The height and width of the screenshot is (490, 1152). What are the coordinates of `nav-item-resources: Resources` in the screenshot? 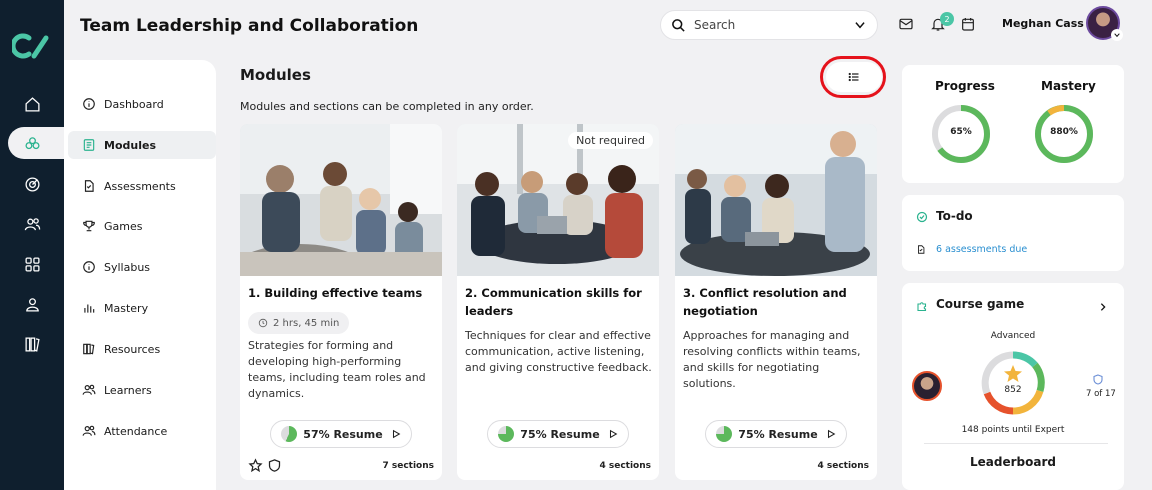 It's located at (142, 349).